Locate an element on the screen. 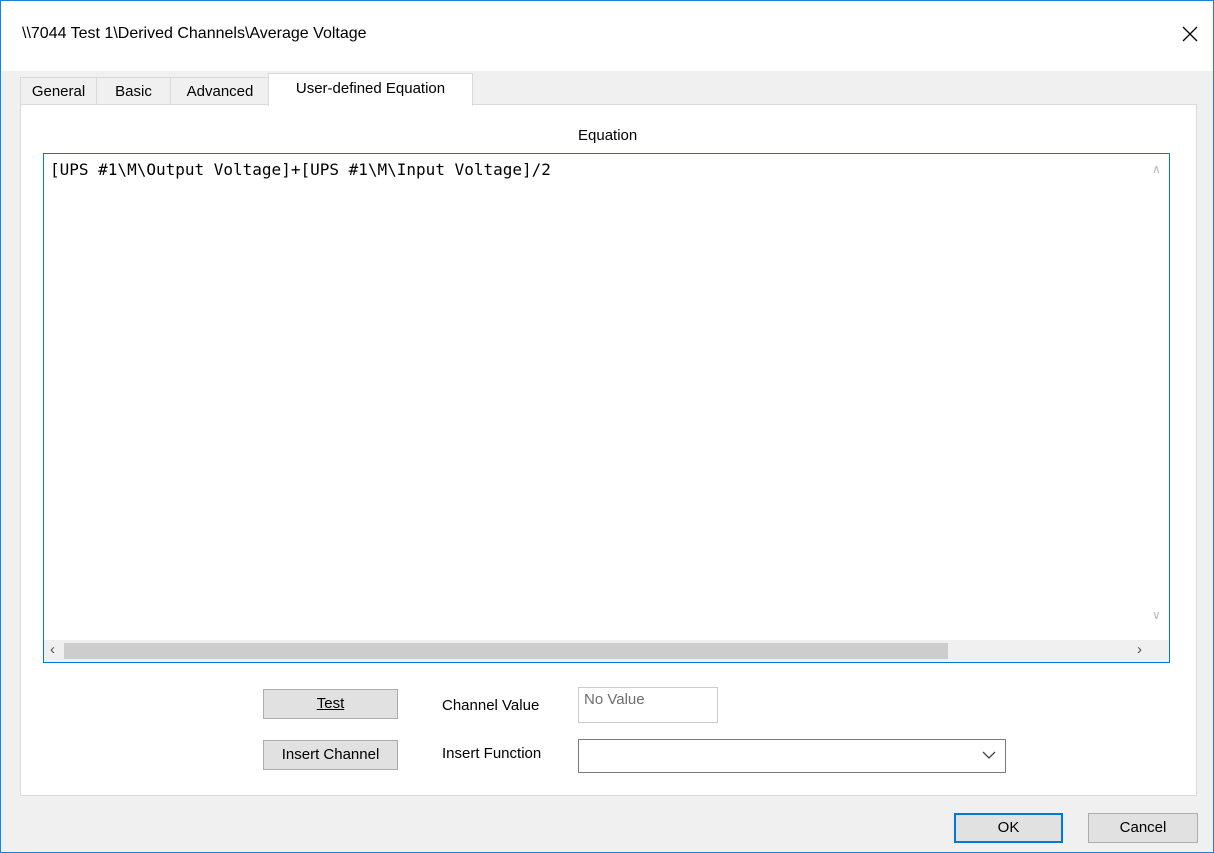 Image resolution: width=1214 pixels, height=853 pixels. arrow-up-icon: ∧ is located at coordinates (1156, 169).